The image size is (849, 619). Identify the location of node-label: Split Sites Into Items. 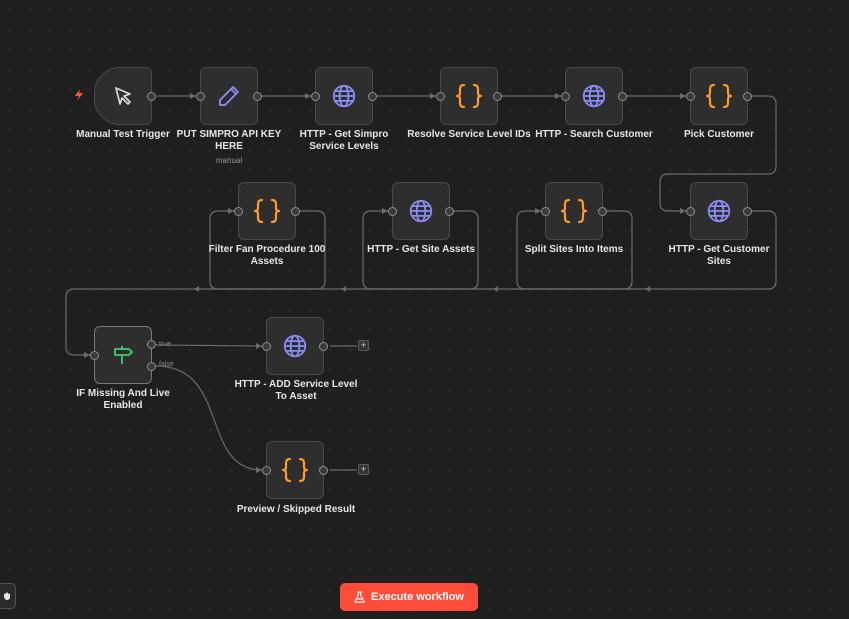
(574, 249).